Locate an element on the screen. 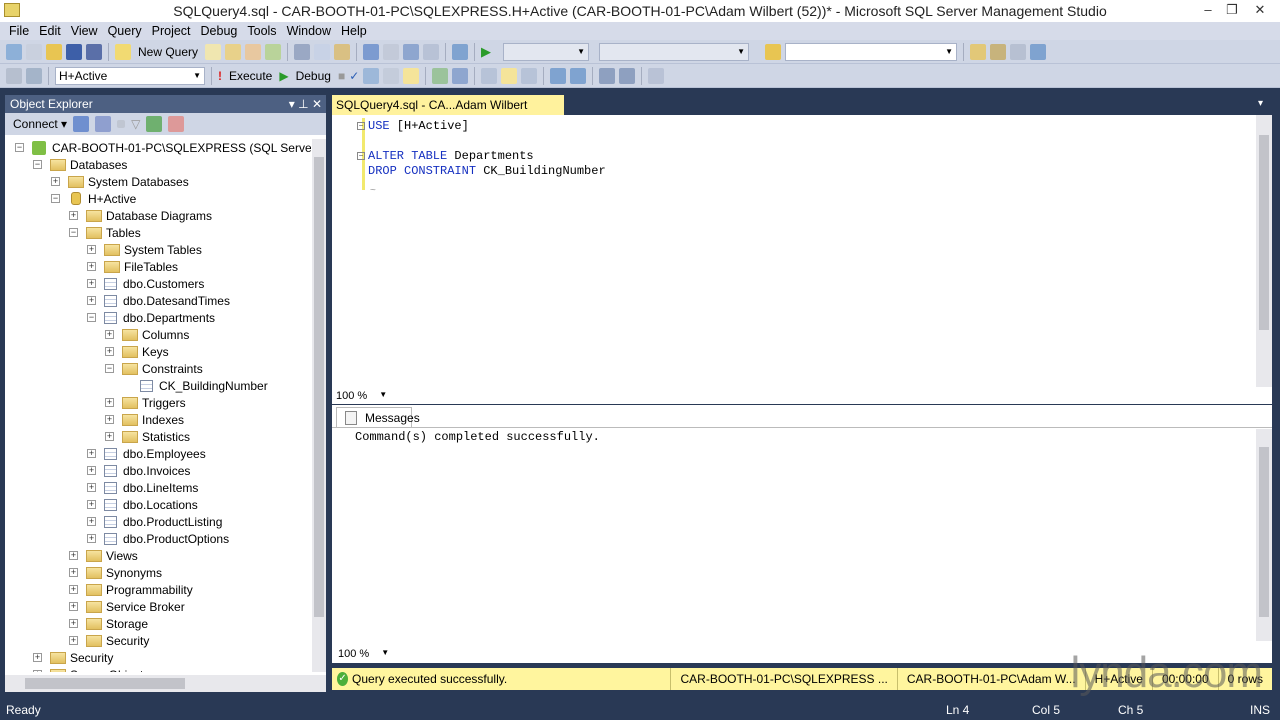 This screenshot has height=720, width=1280. results-to-file-icon is located at coordinates (529, 75).